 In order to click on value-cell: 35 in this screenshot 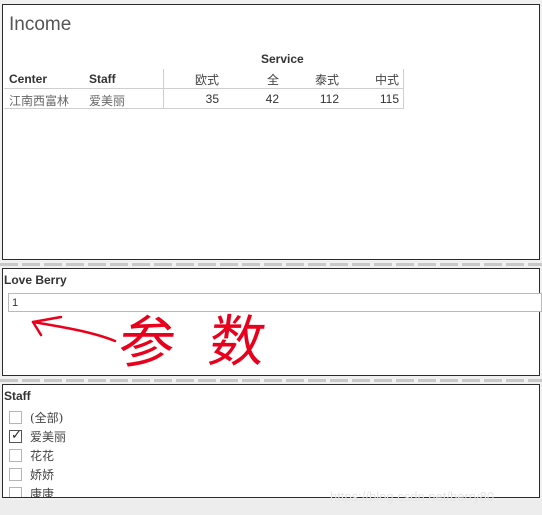, I will do `click(191, 99)`.